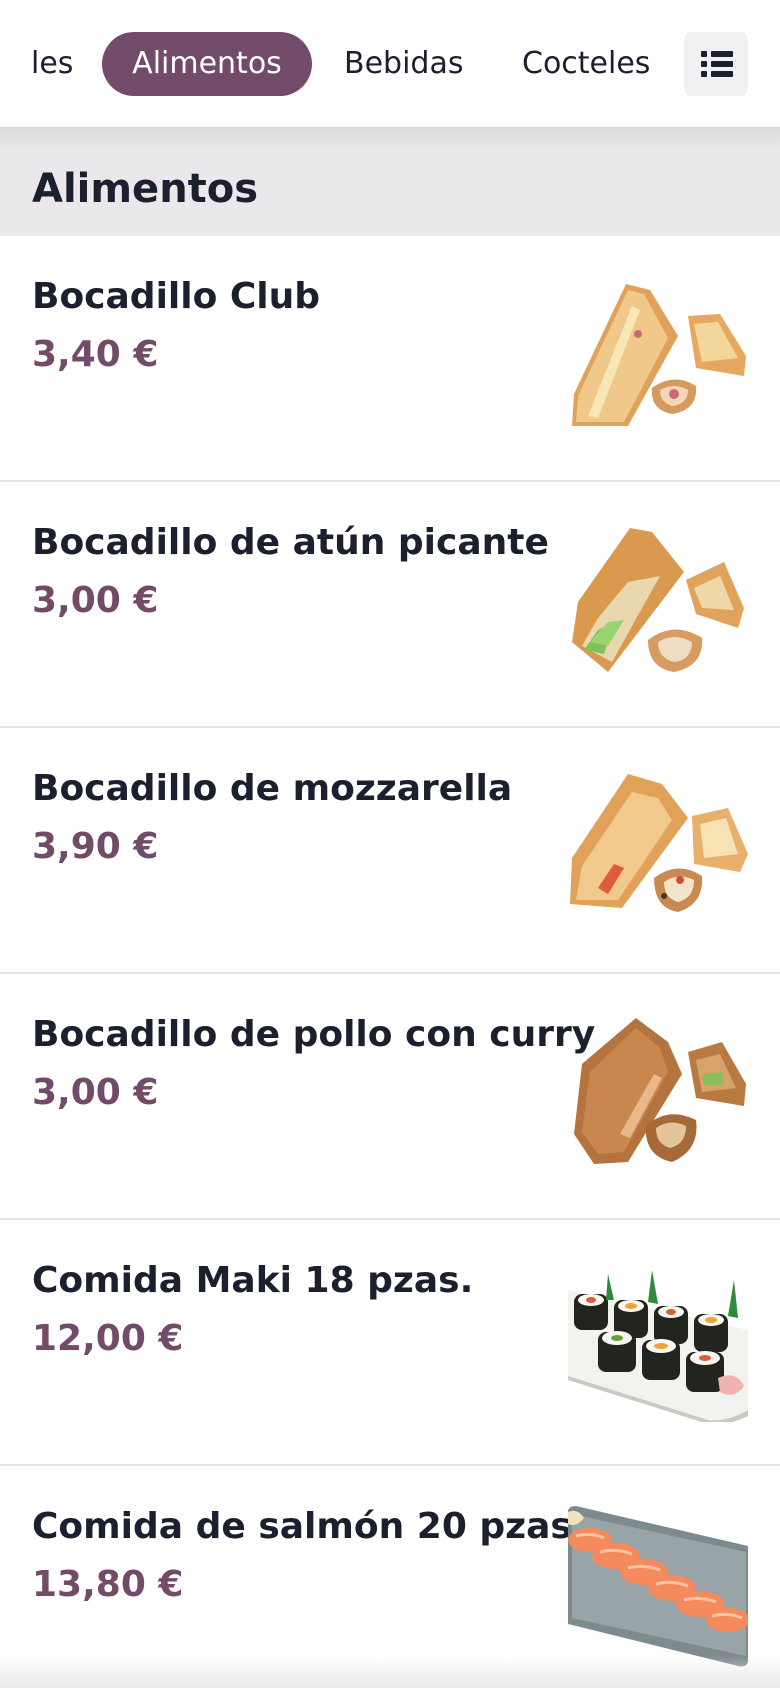 The width and height of the screenshot is (780, 1688). I want to click on product-item: Bocadillo de atún picante 3,00 €, so click(390, 605).